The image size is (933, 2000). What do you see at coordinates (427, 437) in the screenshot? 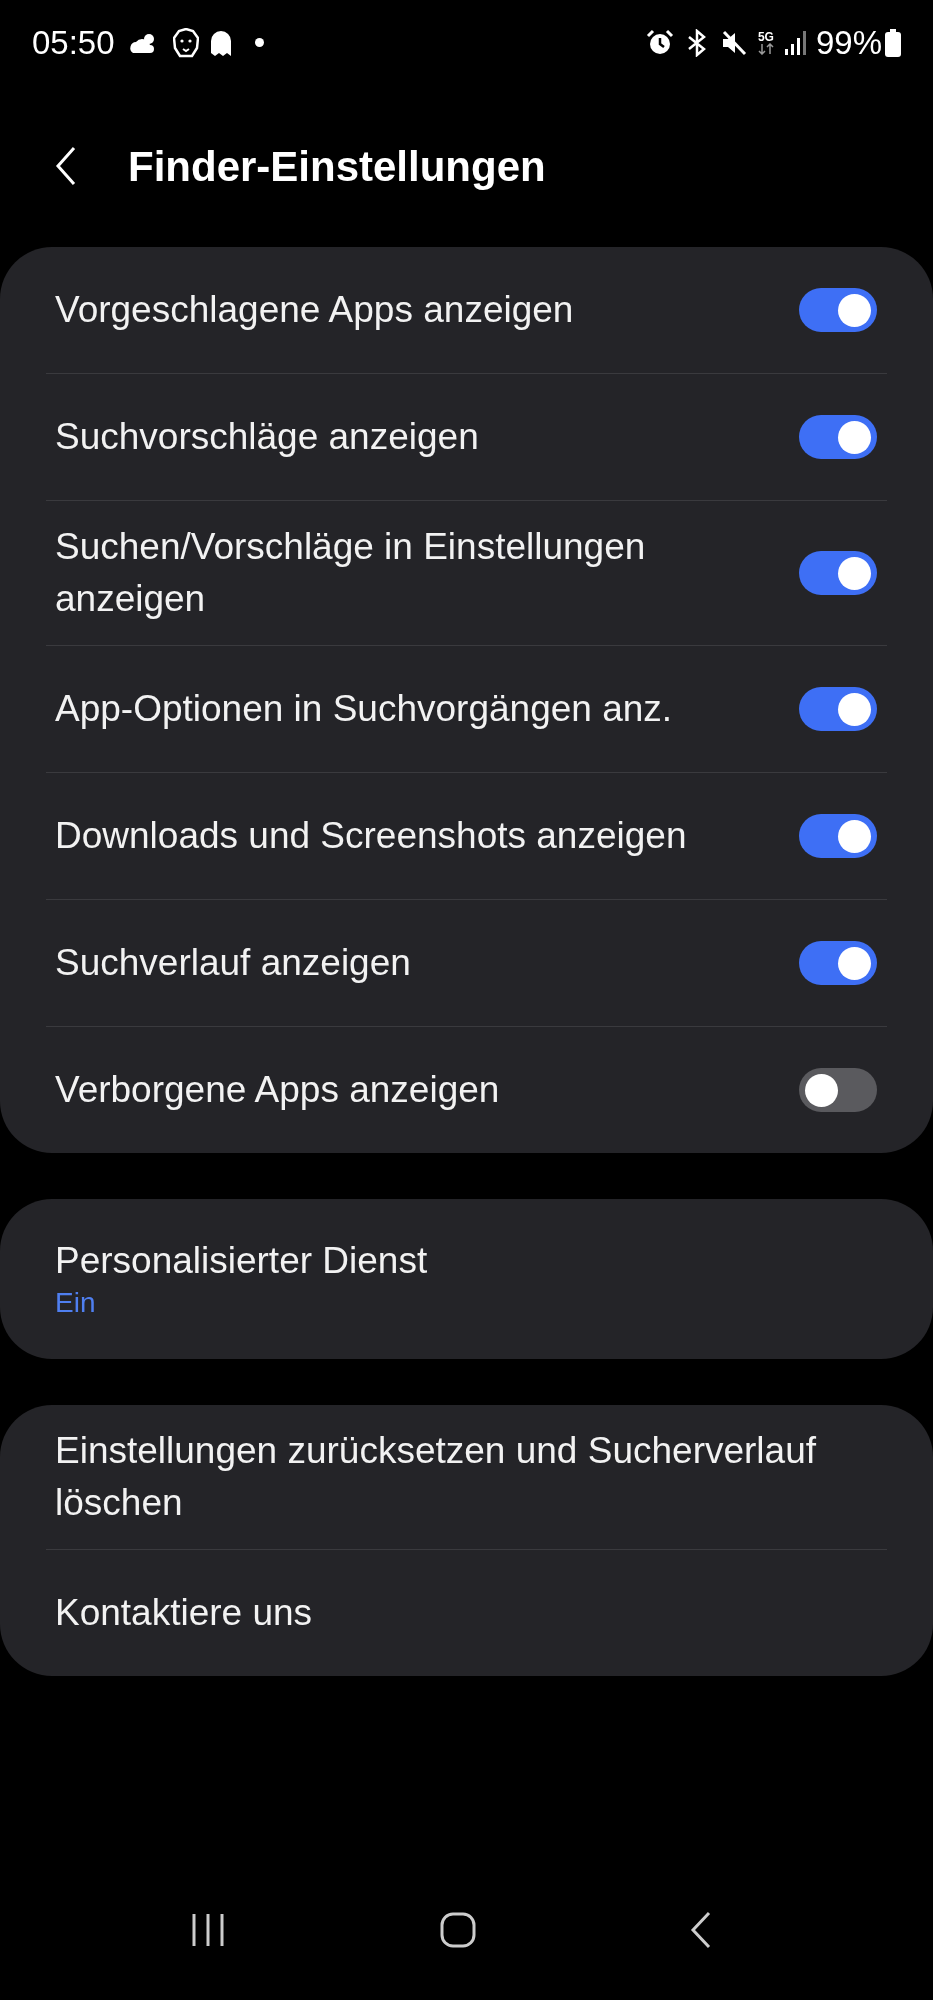
I see `setting-label: Suchvorschläge anzeigen` at bounding box center [427, 437].